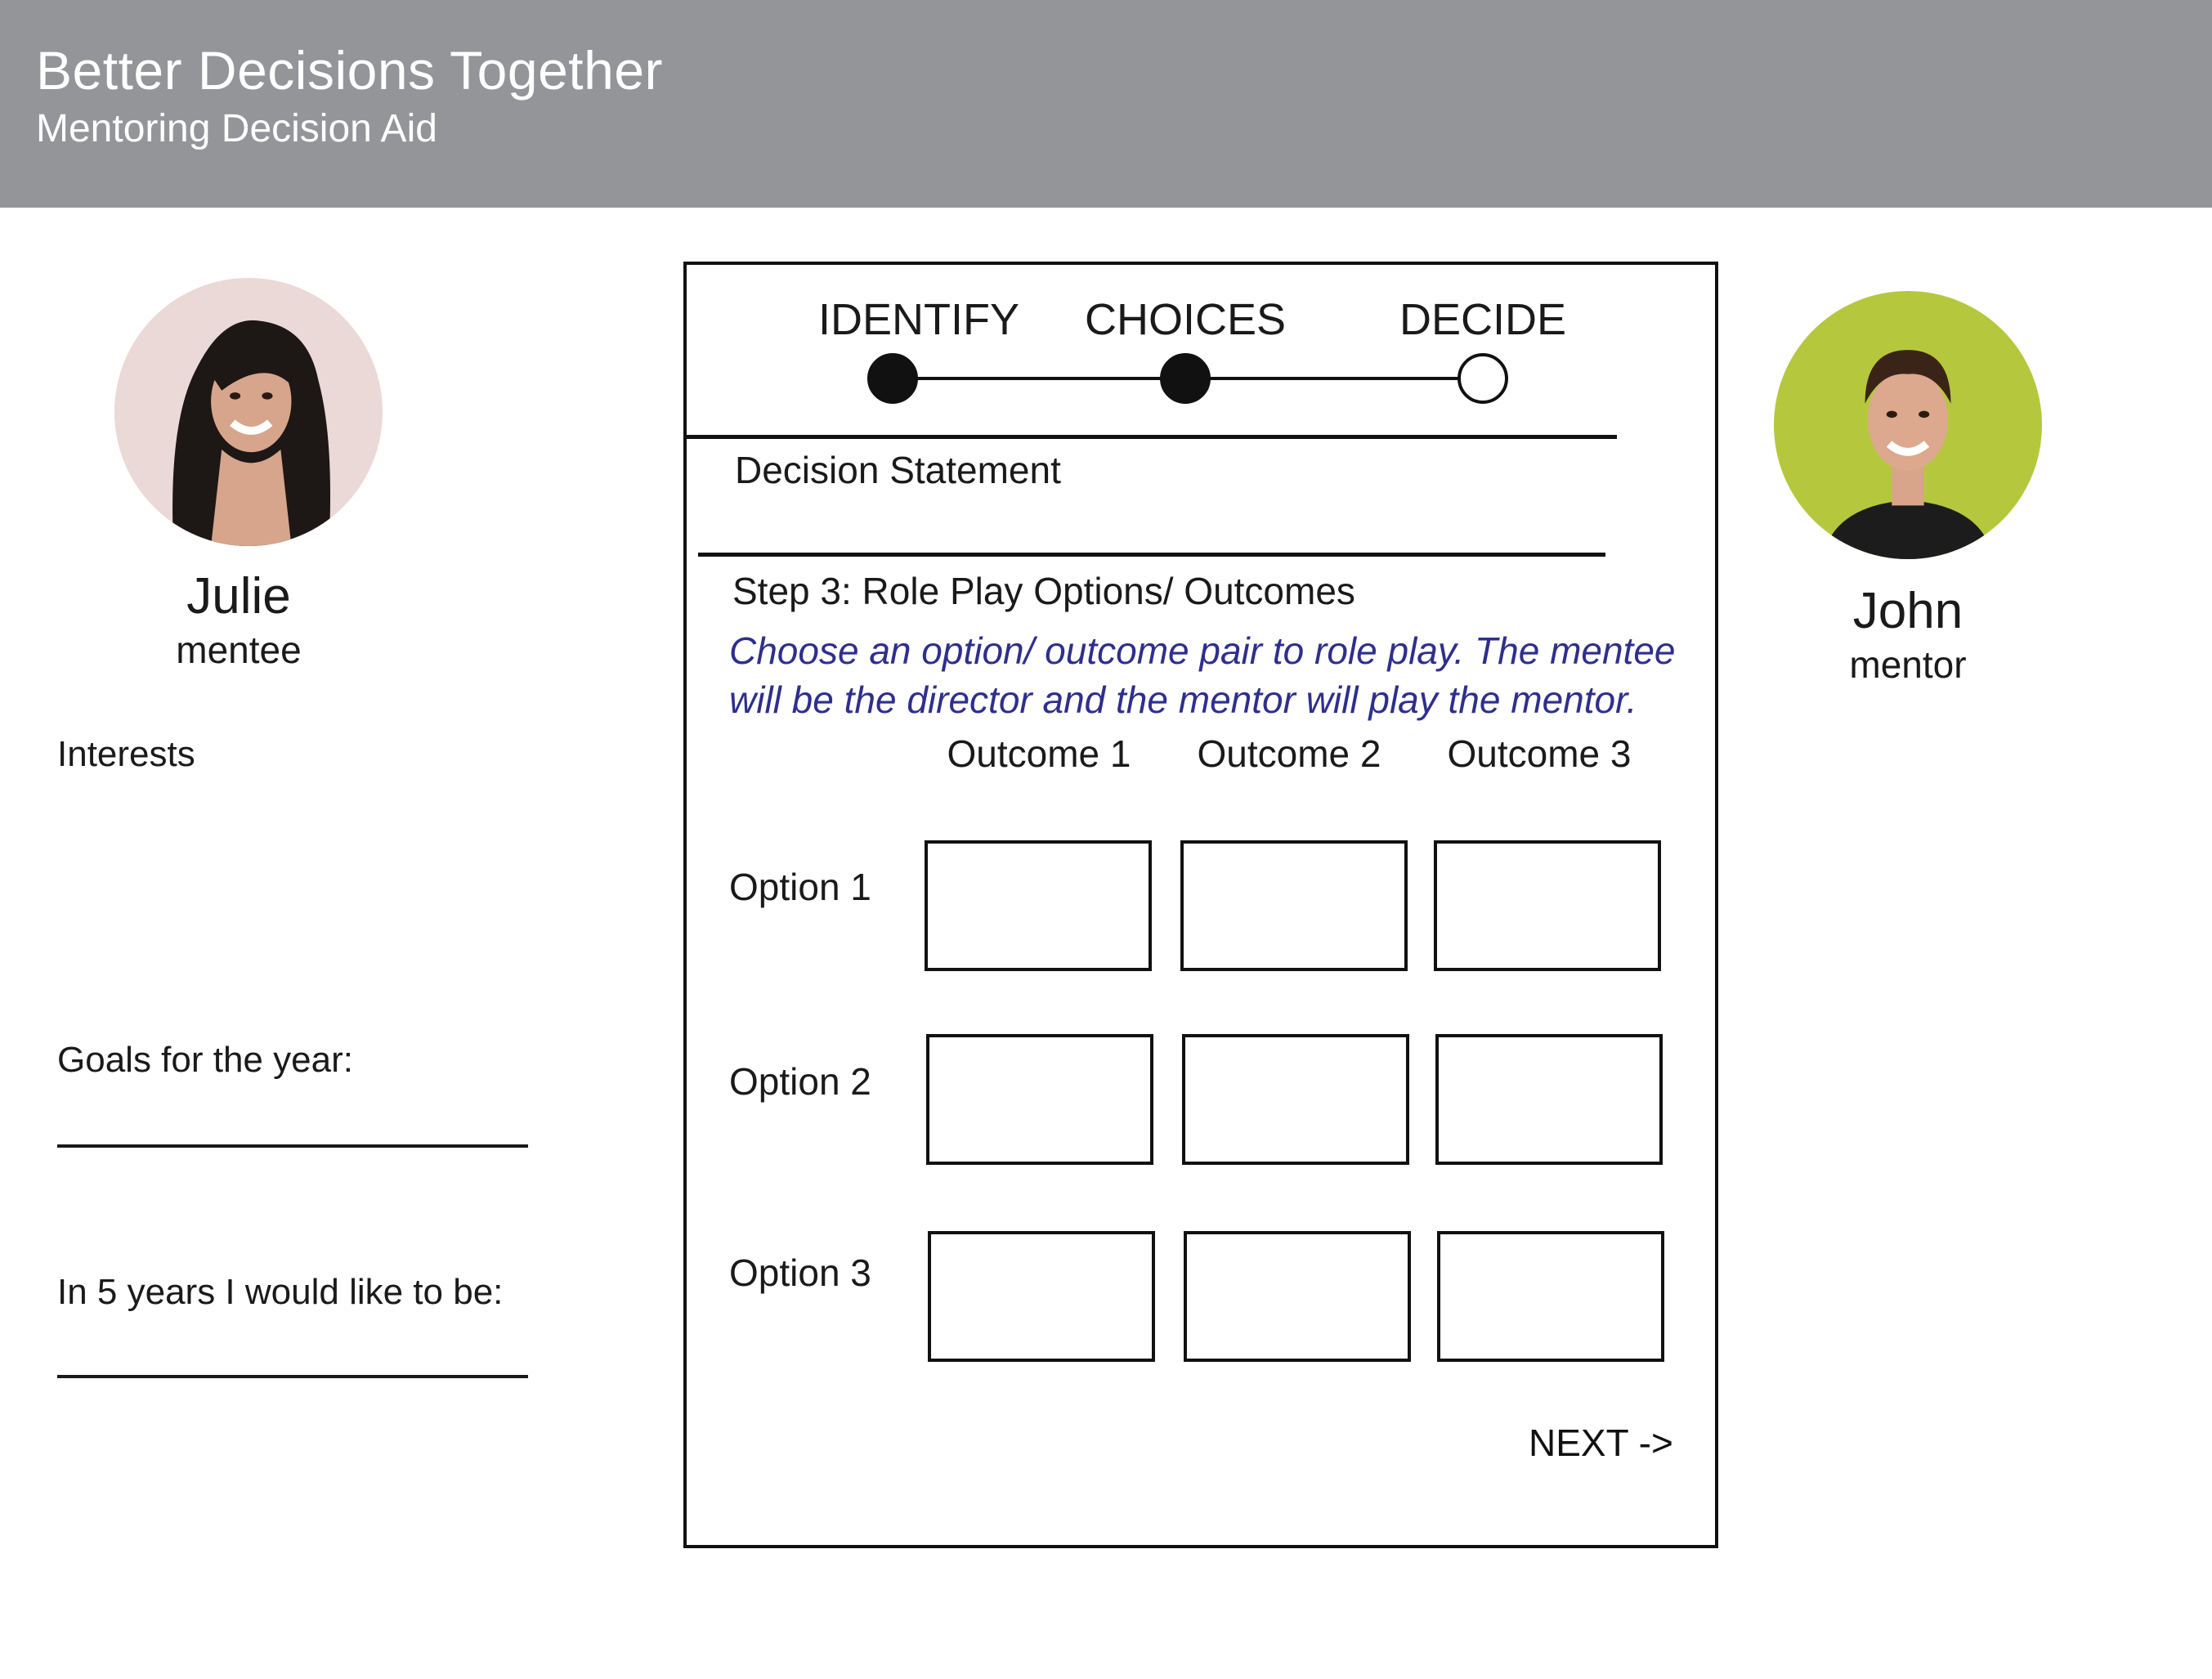 This screenshot has height=1679, width=2212. What do you see at coordinates (205, 1060) in the screenshot?
I see `goals-label: Goals for the year:` at bounding box center [205, 1060].